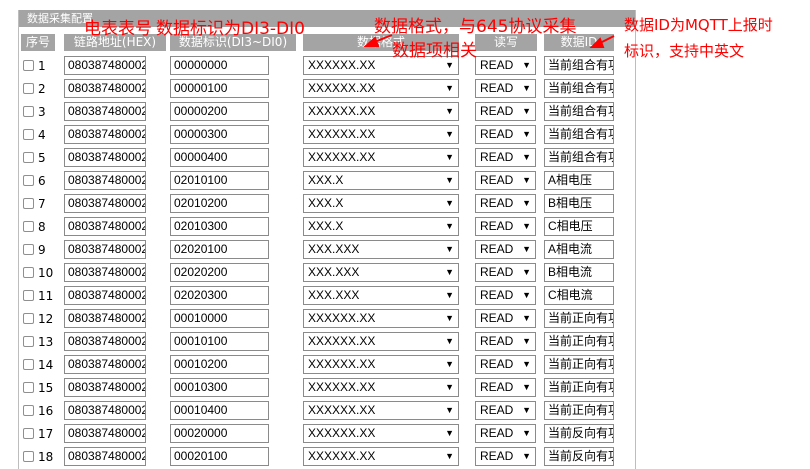 This screenshot has width=810, height=469. I want to click on data-id-input: B相电流, so click(579, 272).